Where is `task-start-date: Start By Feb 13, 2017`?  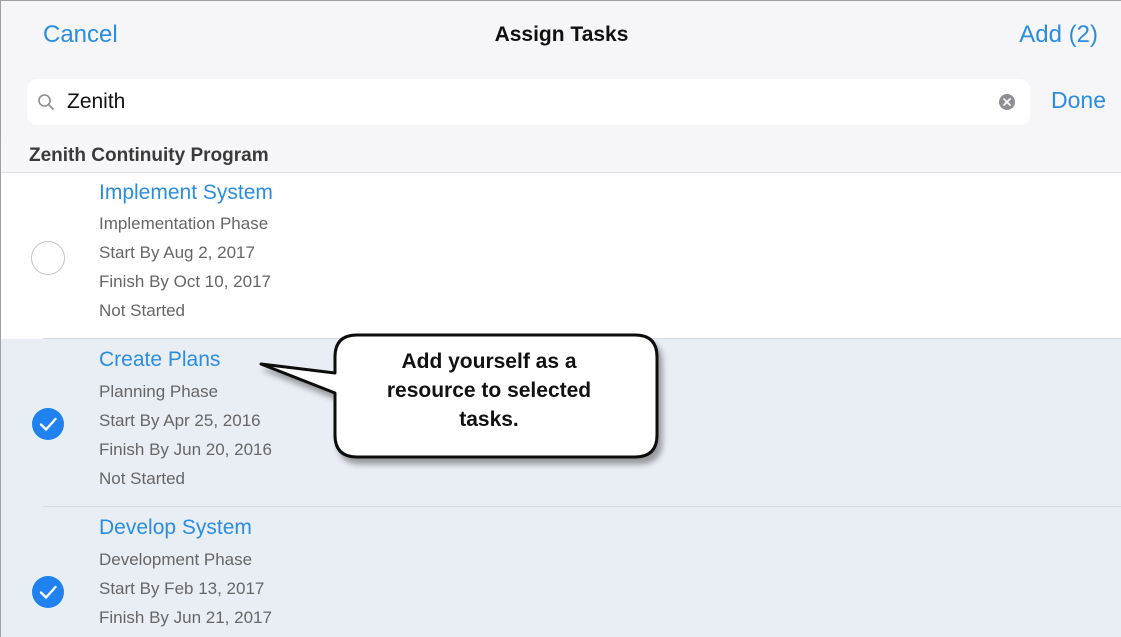 task-start-date: Start By Feb 13, 2017 is located at coordinates (182, 588).